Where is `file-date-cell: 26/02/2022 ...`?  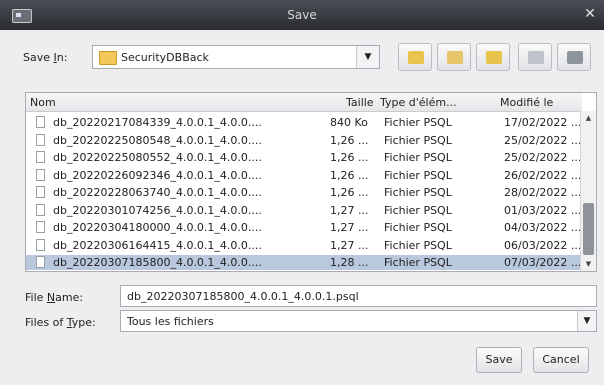
file-date-cell: 26/02/2022 ... is located at coordinates (543, 175).